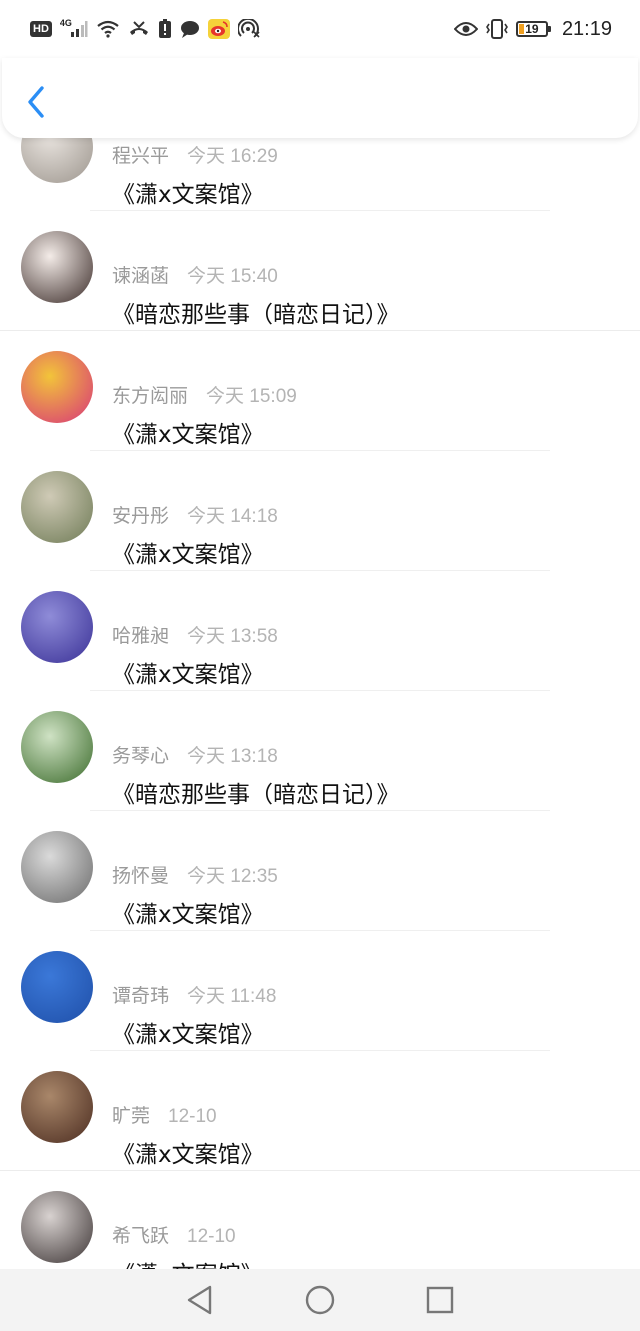 The image size is (640, 1331). Describe the element at coordinates (521, 29) in the screenshot. I see `battery-fill` at that location.